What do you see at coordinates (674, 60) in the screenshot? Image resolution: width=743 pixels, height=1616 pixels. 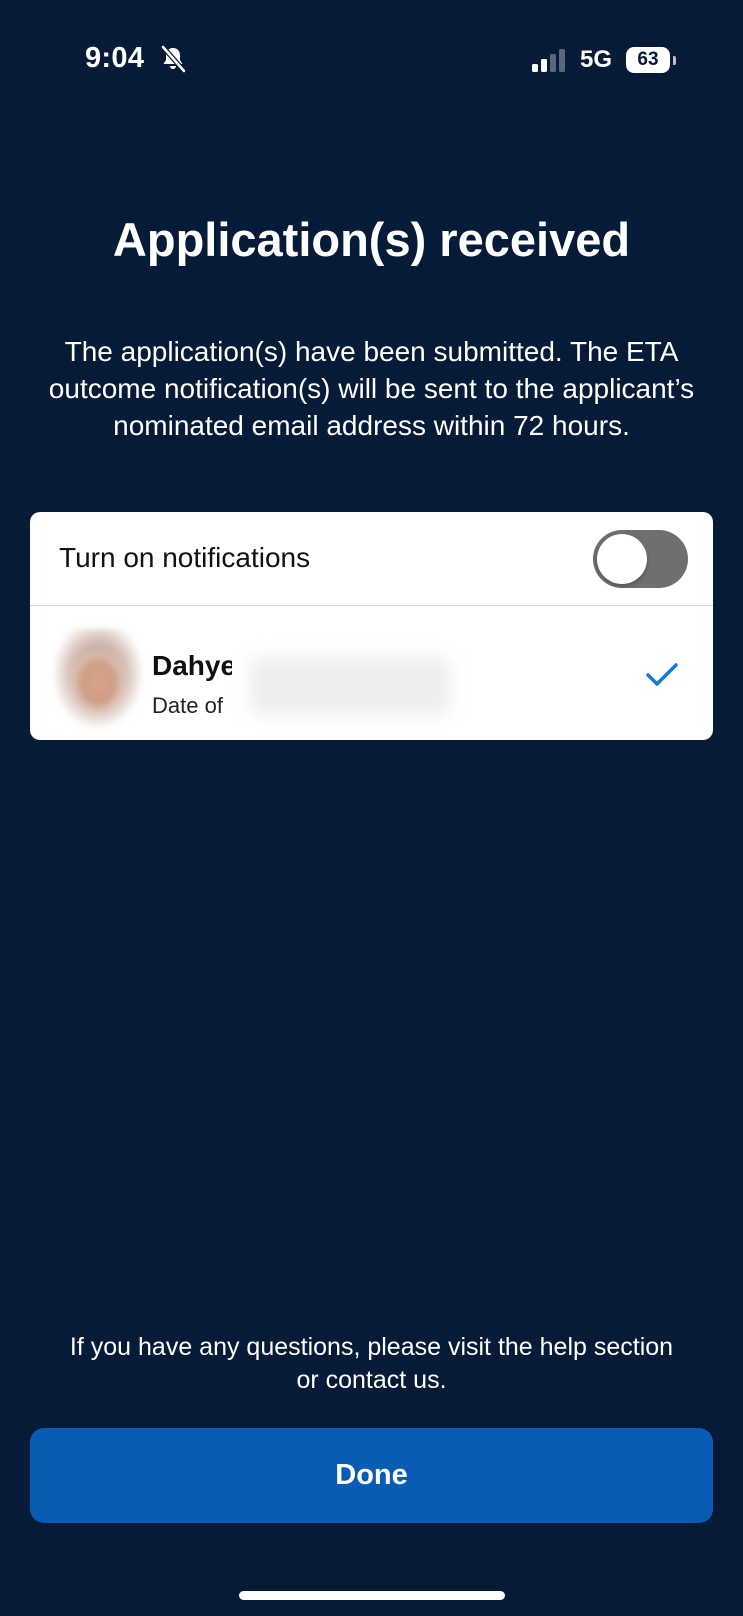 I see `battery-nub` at bounding box center [674, 60].